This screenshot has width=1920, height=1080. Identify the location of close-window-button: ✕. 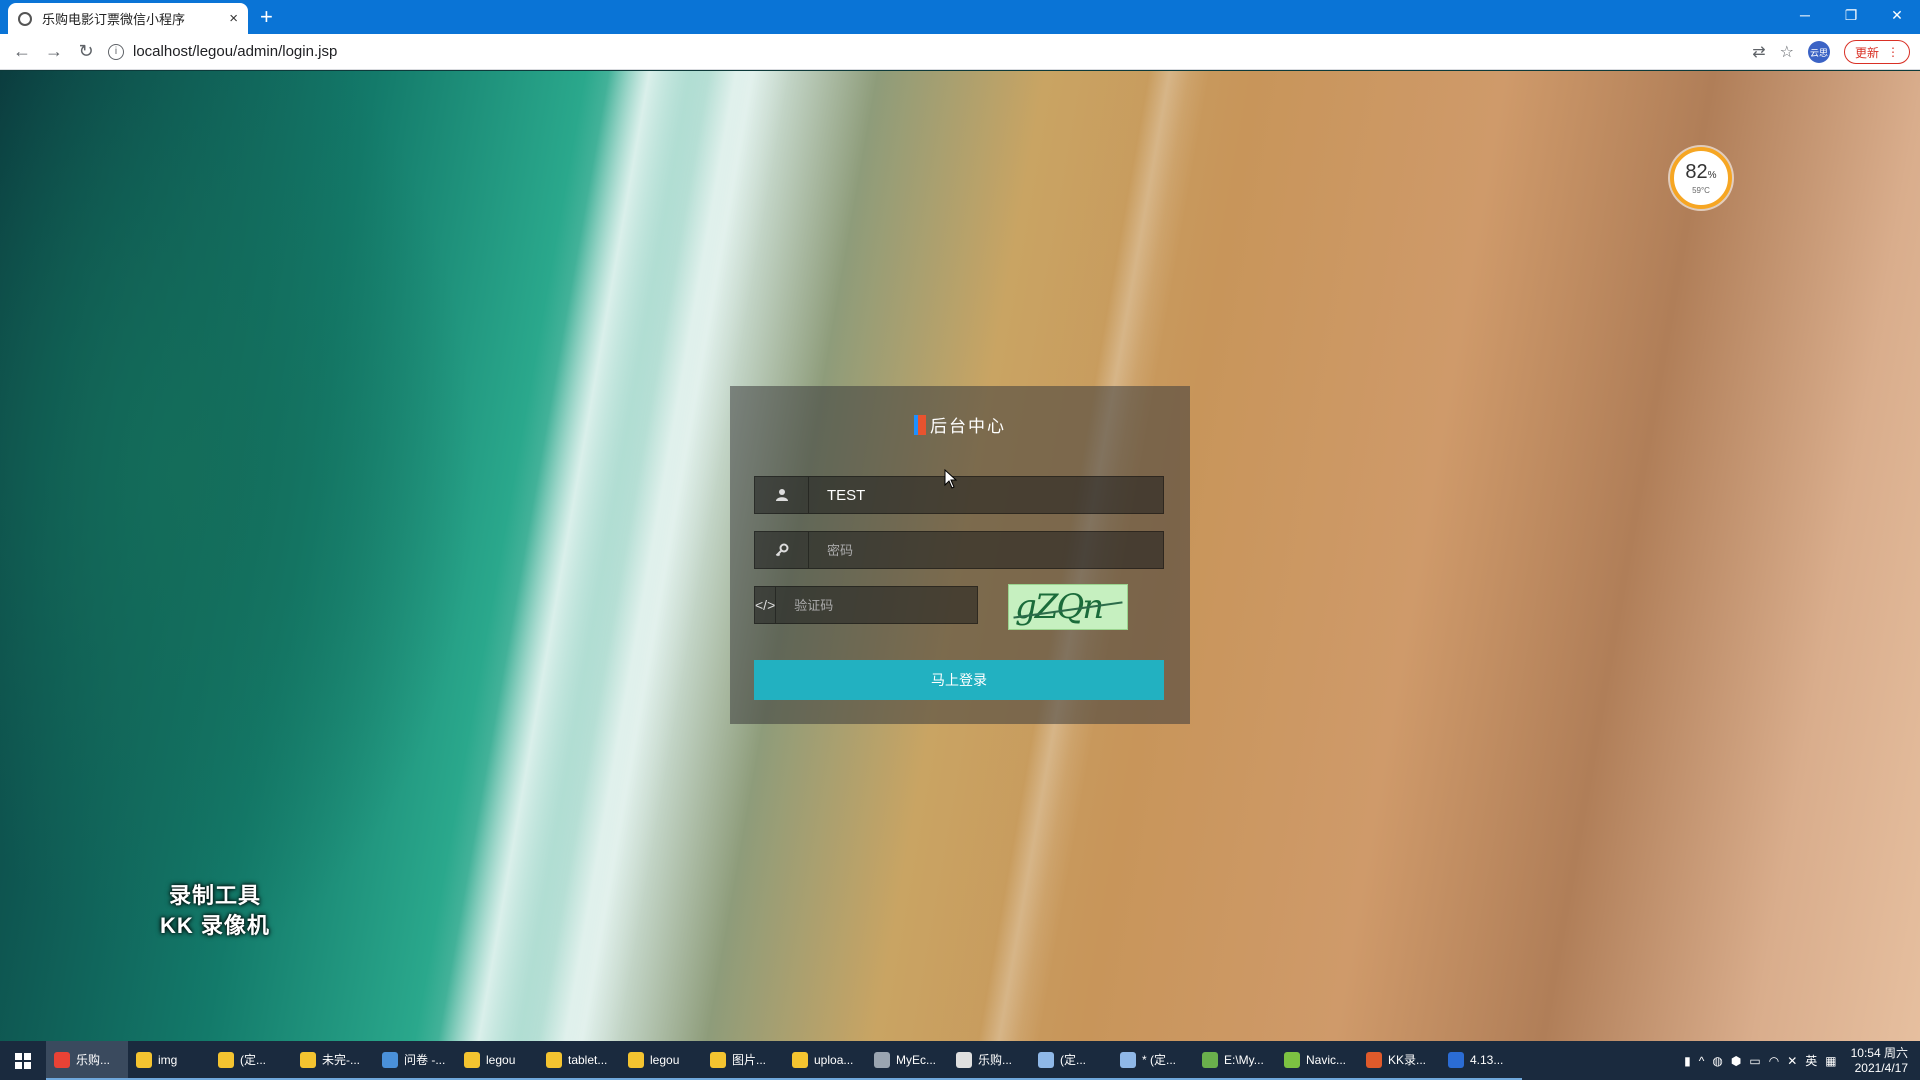
(1897, 15).